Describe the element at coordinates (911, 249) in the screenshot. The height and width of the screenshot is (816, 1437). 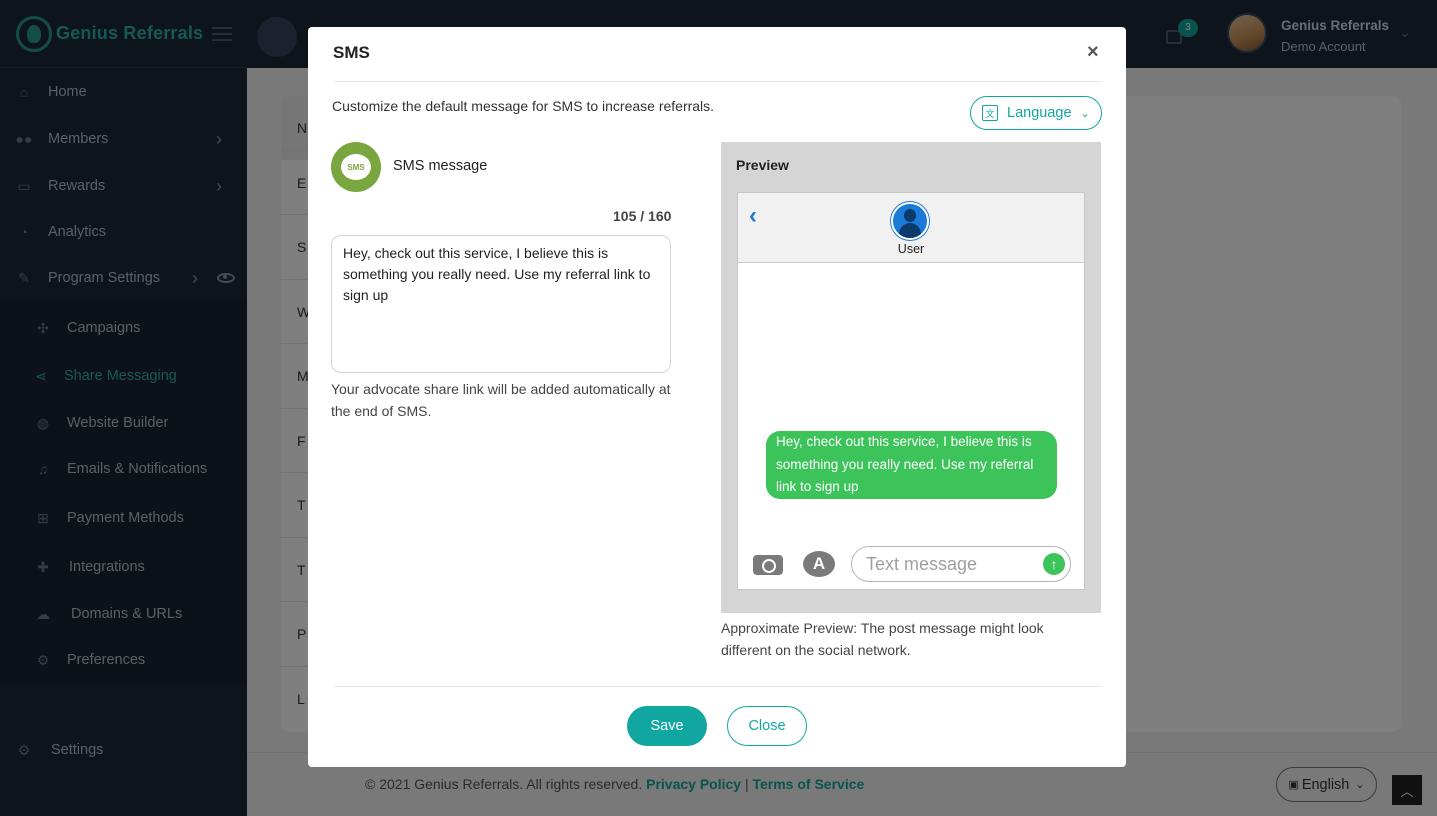
I see `preview-user-label: User` at that location.